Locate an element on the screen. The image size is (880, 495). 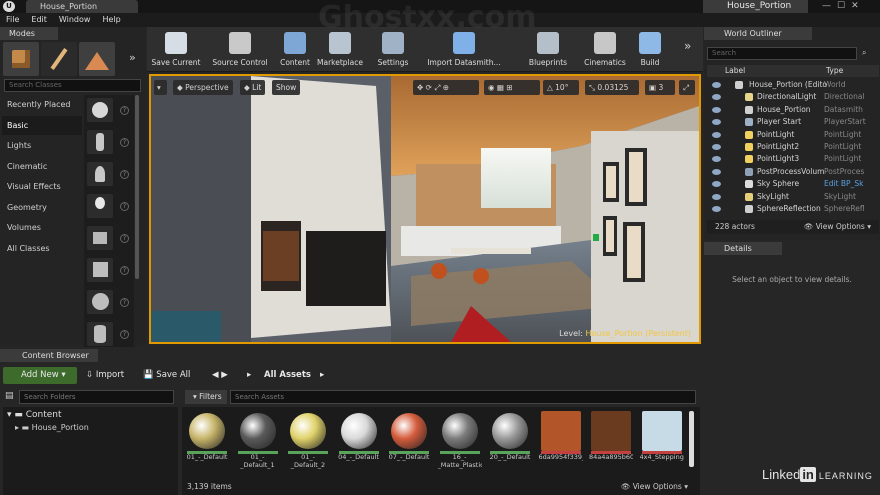
import-button: ⇩ Import is located at coordinates (105, 375).